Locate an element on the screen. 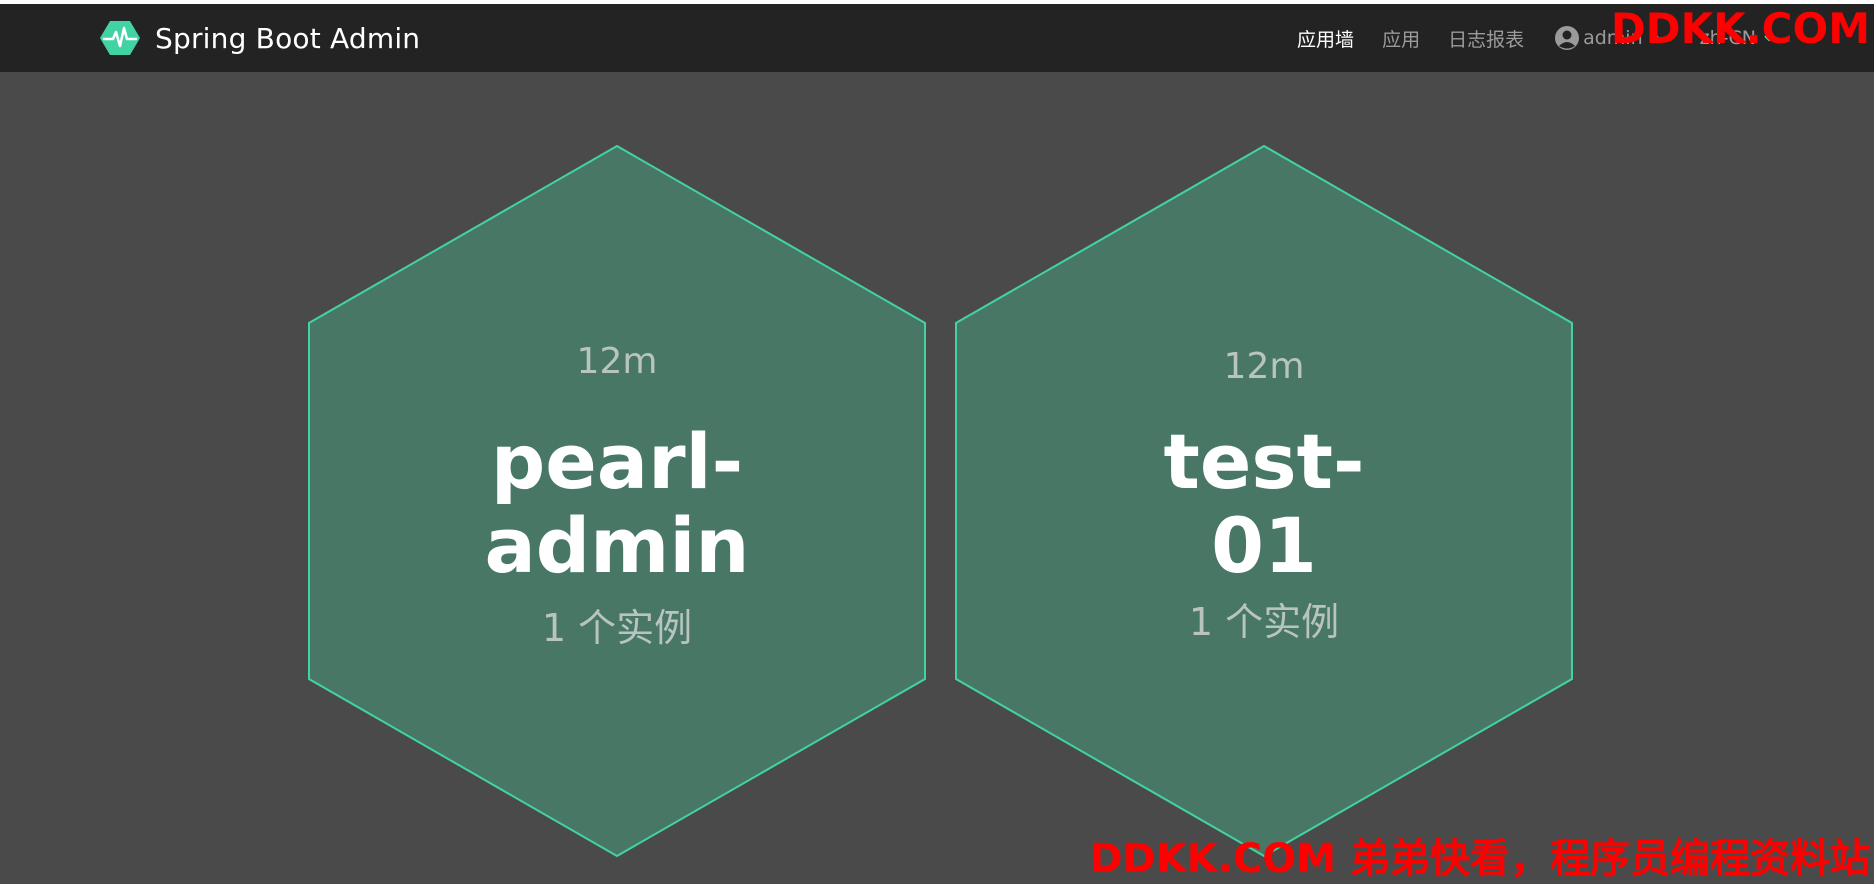 The width and height of the screenshot is (1874, 884). nav-tab-journal: 日志报表 is located at coordinates (1486, 38).